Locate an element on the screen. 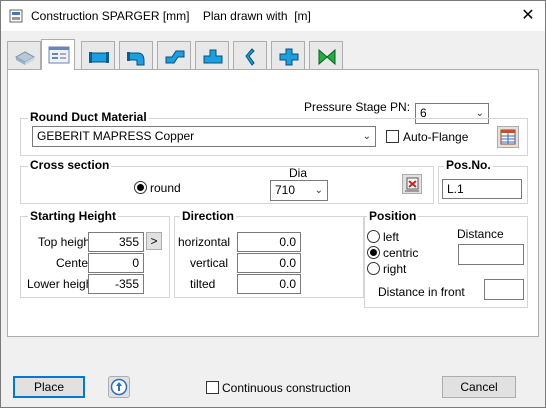 The width and height of the screenshot is (546, 408). pos-no-input: L.1 is located at coordinates (482, 189).